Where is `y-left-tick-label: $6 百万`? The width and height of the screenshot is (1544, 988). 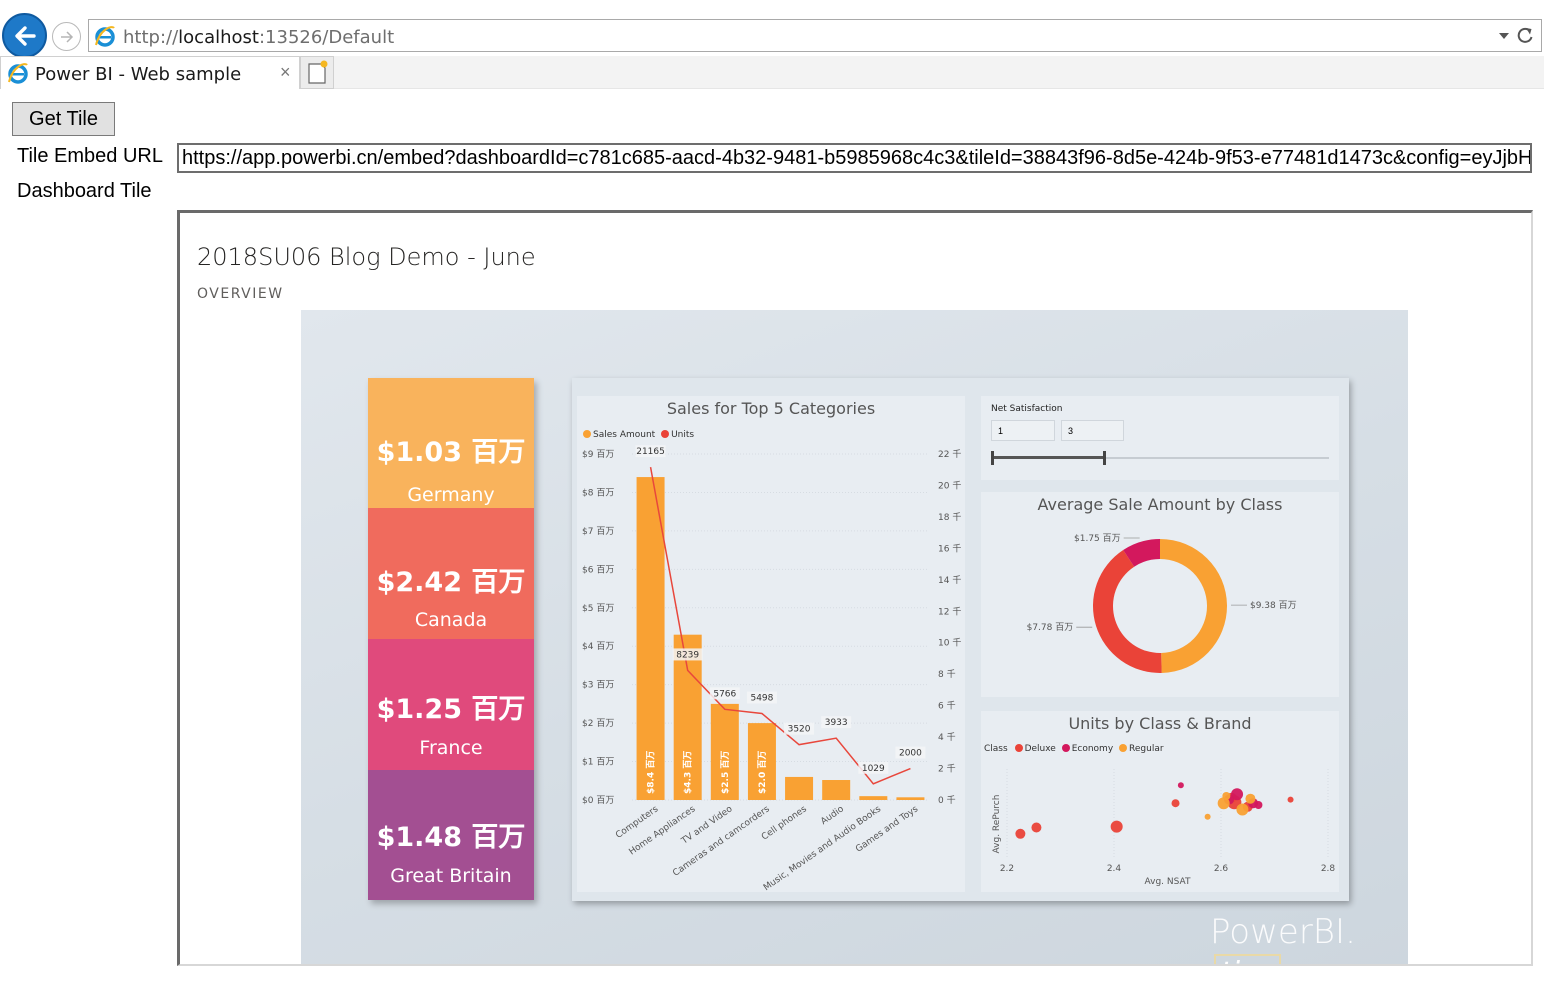 y-left-tick-label: $6 百万 is located at coordinates (598, 569).